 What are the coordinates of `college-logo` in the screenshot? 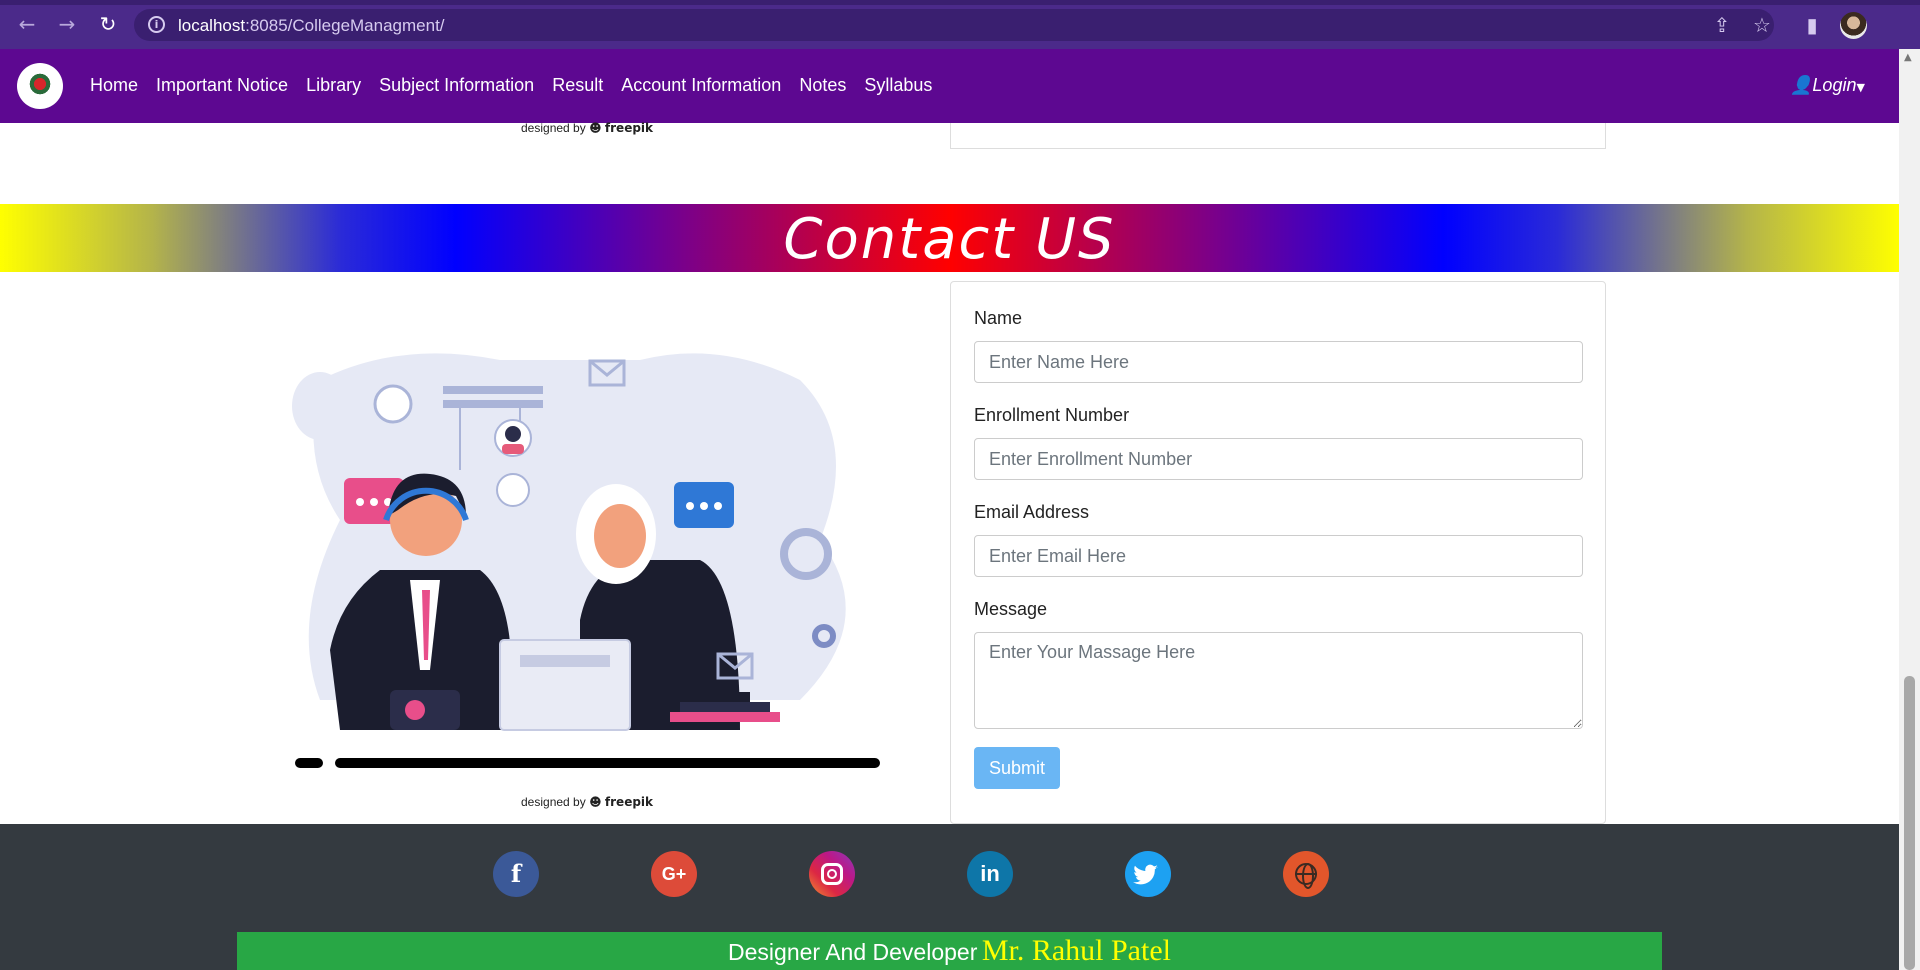 It's located at (40, 86).